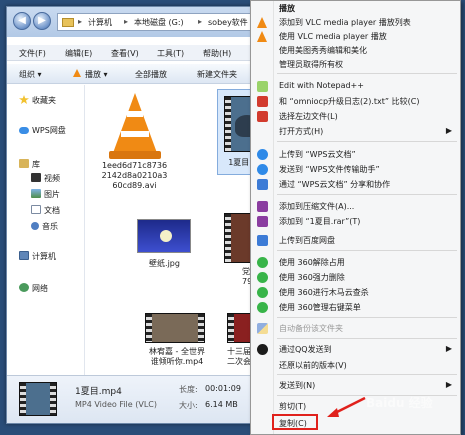  I want to click on menu-item-360-delete: 使用 360强力删除, so click(355, 277).